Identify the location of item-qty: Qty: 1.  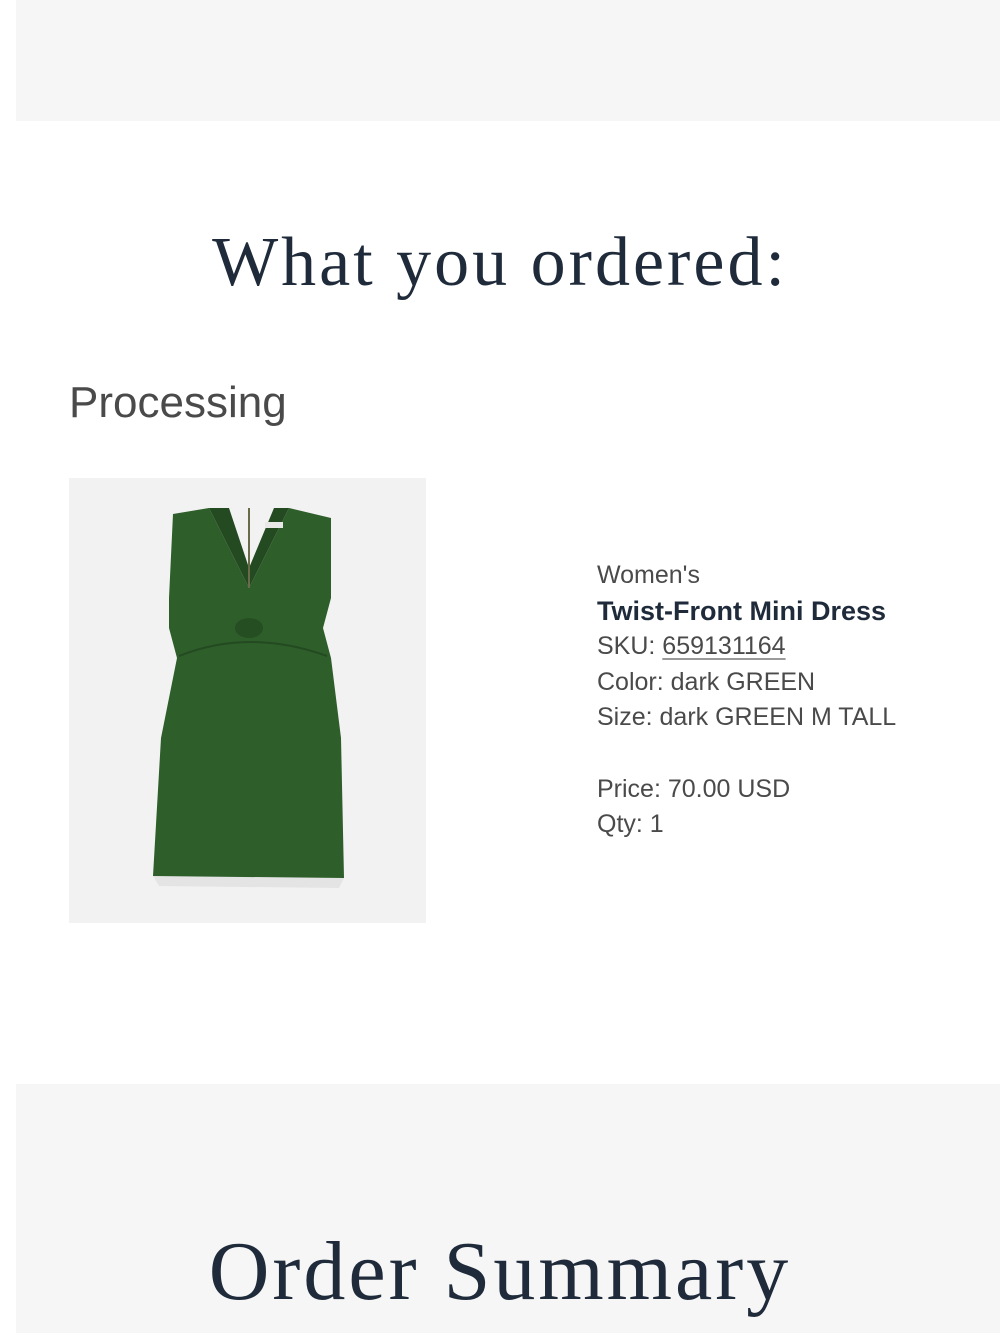
(630, 824).